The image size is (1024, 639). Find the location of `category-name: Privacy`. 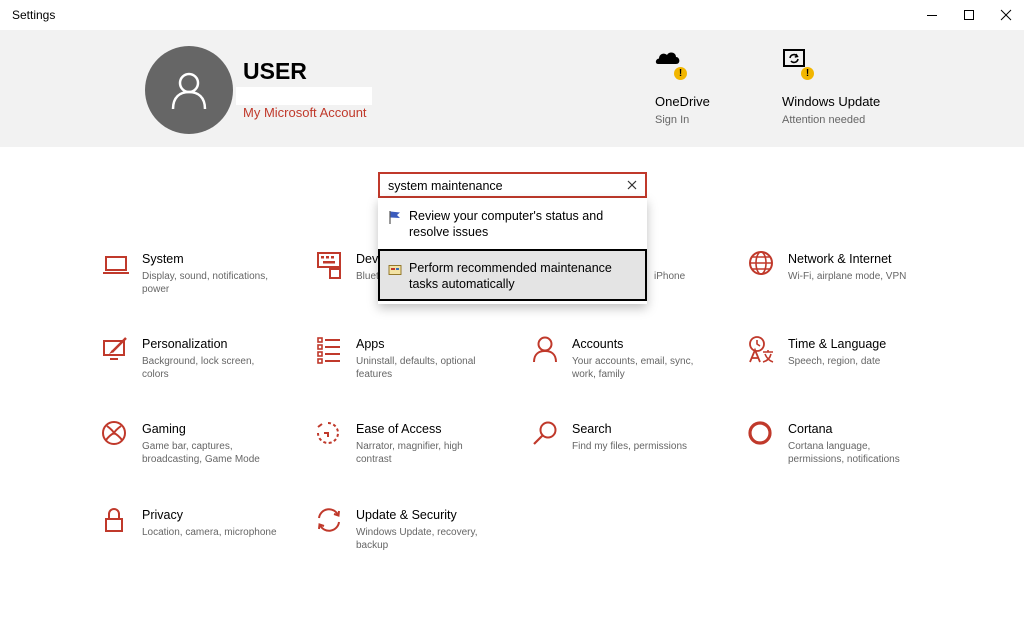

category-name: Privacy is located at coordinates (162, 515).